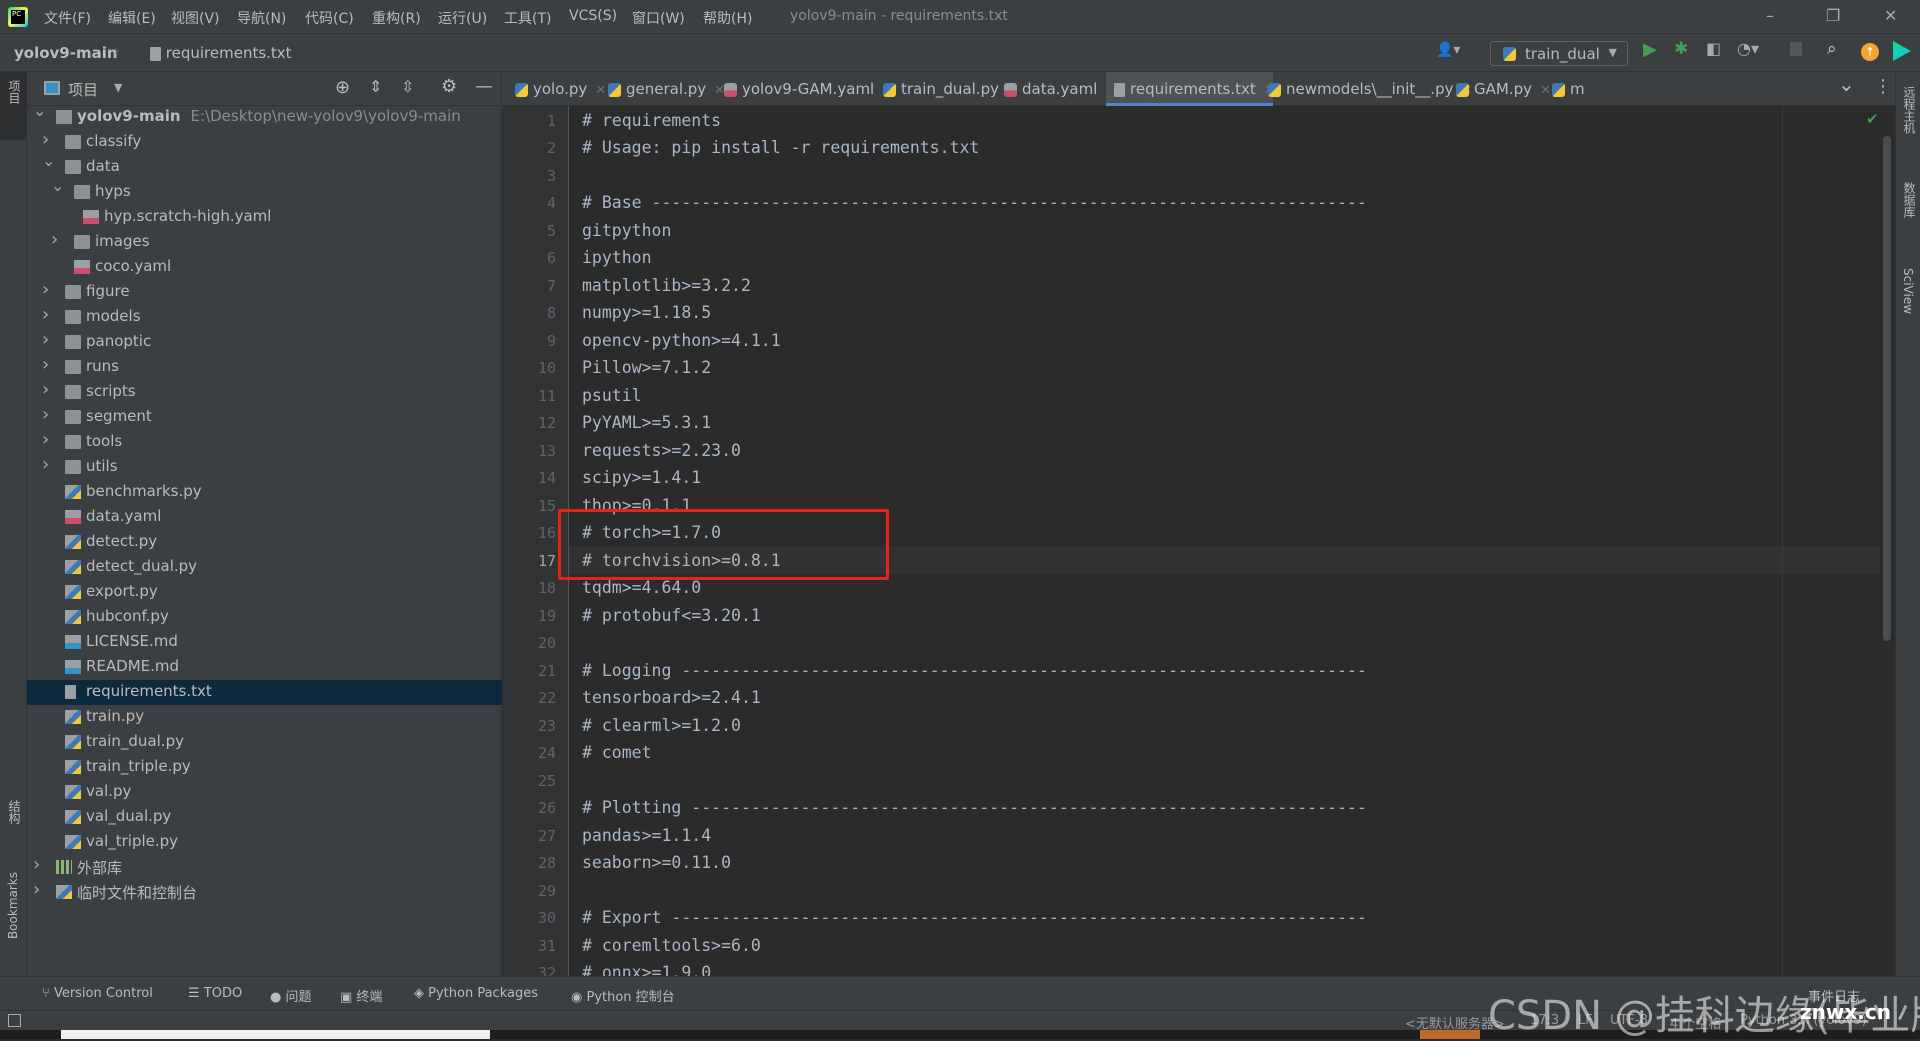  What do you see at coordinates (1057, 89) in the screenshot?
I see `tab-data-yaml: data.yaml✕` at bounding box center [1057, 89].